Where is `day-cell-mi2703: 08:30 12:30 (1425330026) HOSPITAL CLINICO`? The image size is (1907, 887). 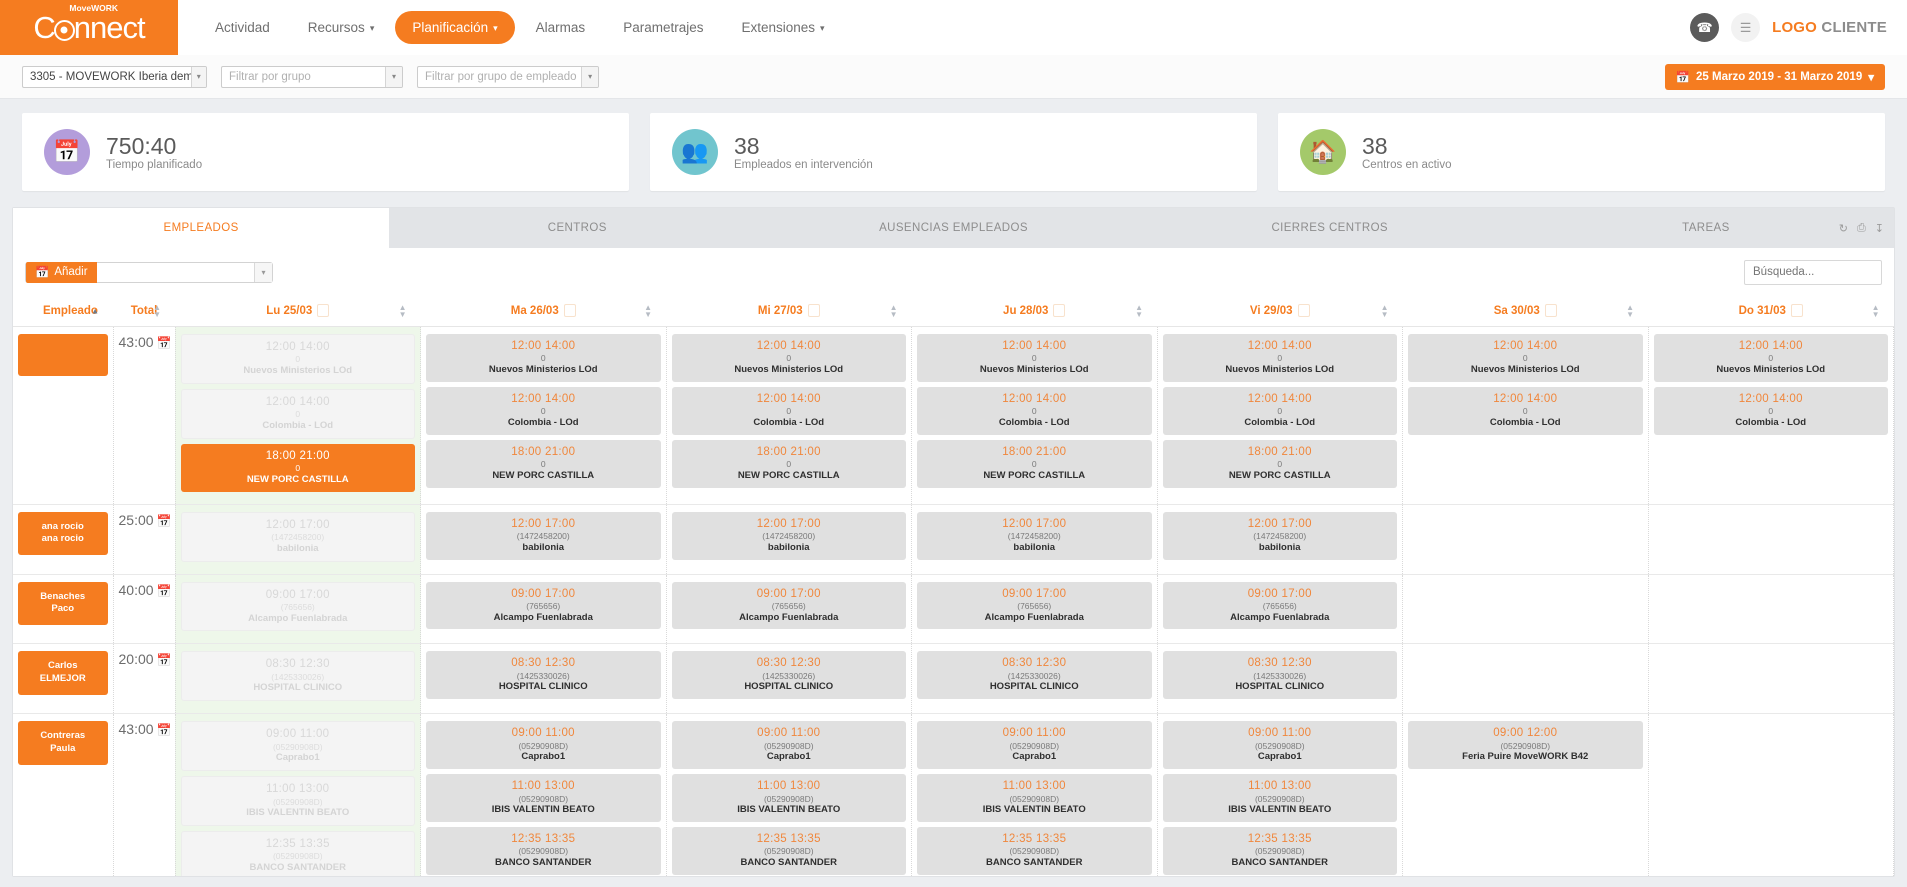
day-cell-mi2703: 08:30 12:30 (1425330026) HOSPITAL CLINICO is located at coordinates (789, 679).